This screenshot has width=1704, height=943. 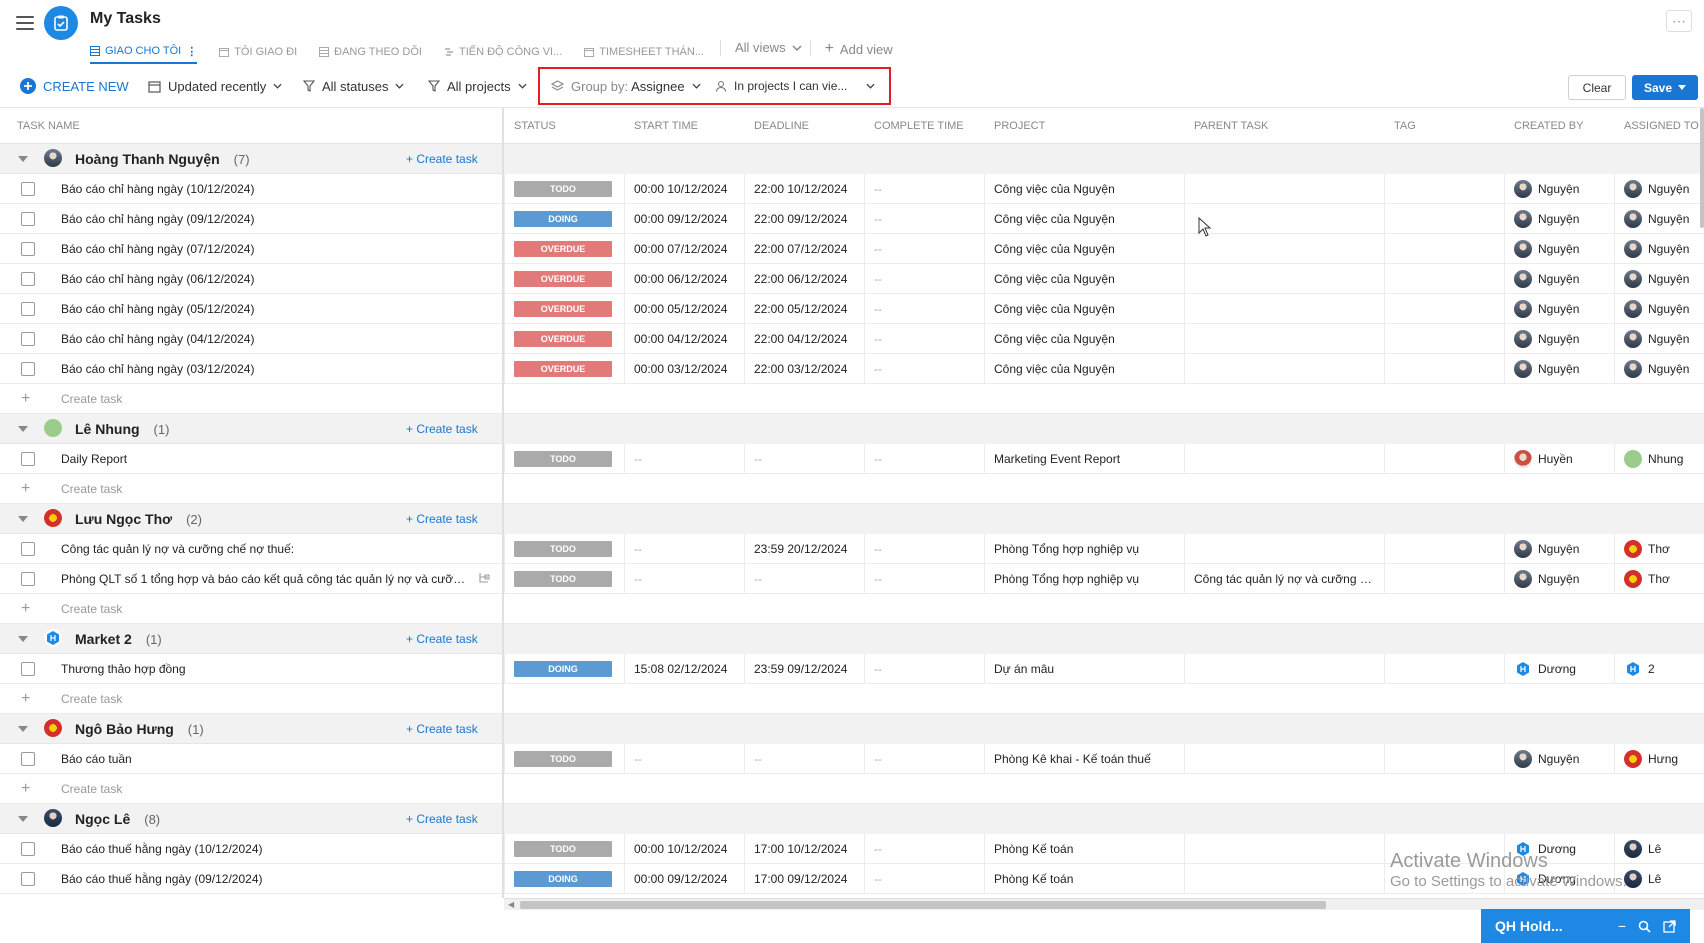 I want to click on create-new-button: CREATE NEW, so click(x=74, y=86).